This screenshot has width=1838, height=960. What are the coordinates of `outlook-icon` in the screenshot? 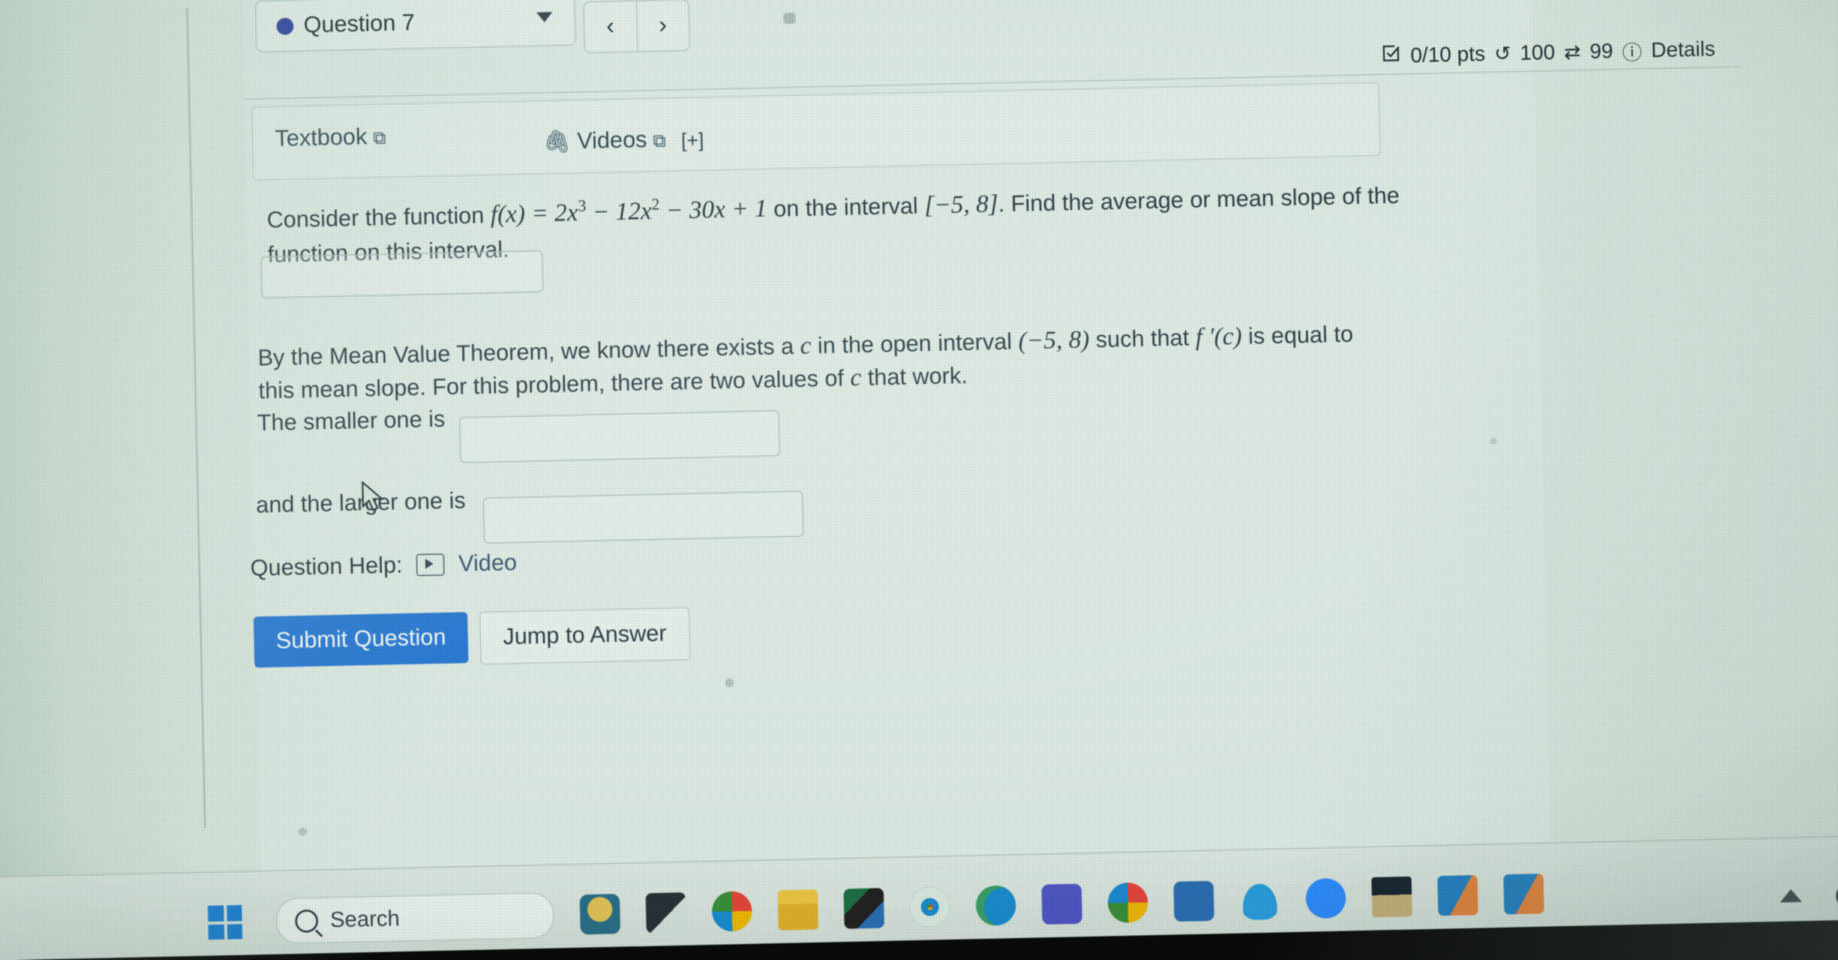 It's located at (1458, 895).